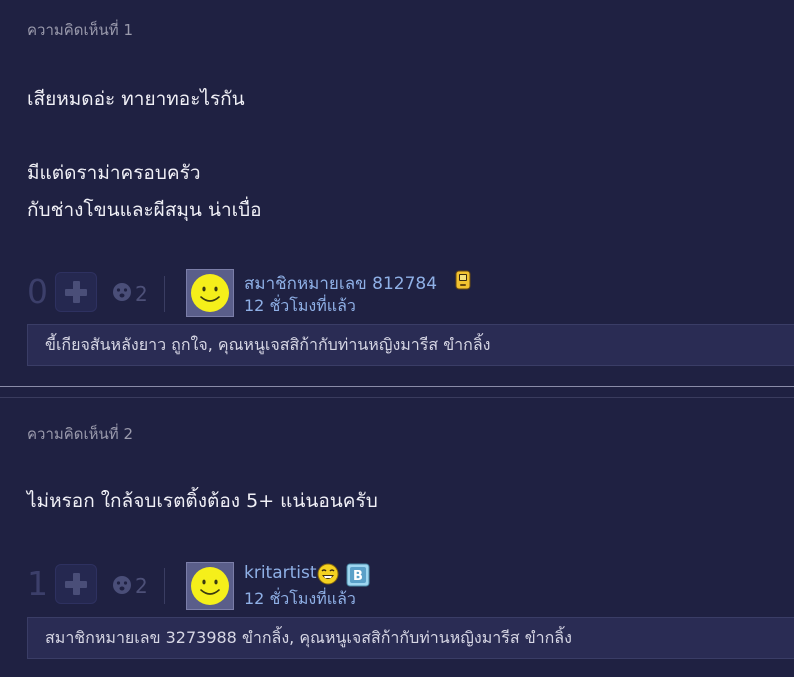  I want to click on comment-line: มีแต่ดราม่าครอบครัว, so click(114, 173).